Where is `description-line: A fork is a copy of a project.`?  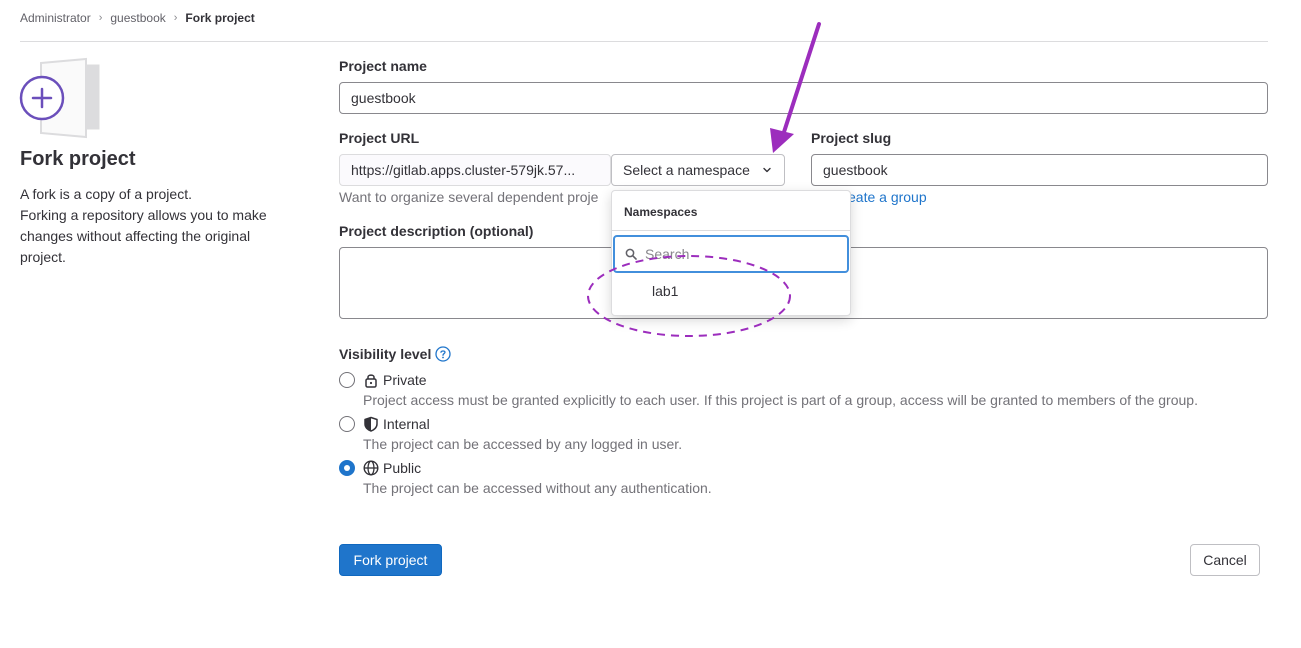
description-line: A fork is a copy of a project. is located at coordinates (106, 194).